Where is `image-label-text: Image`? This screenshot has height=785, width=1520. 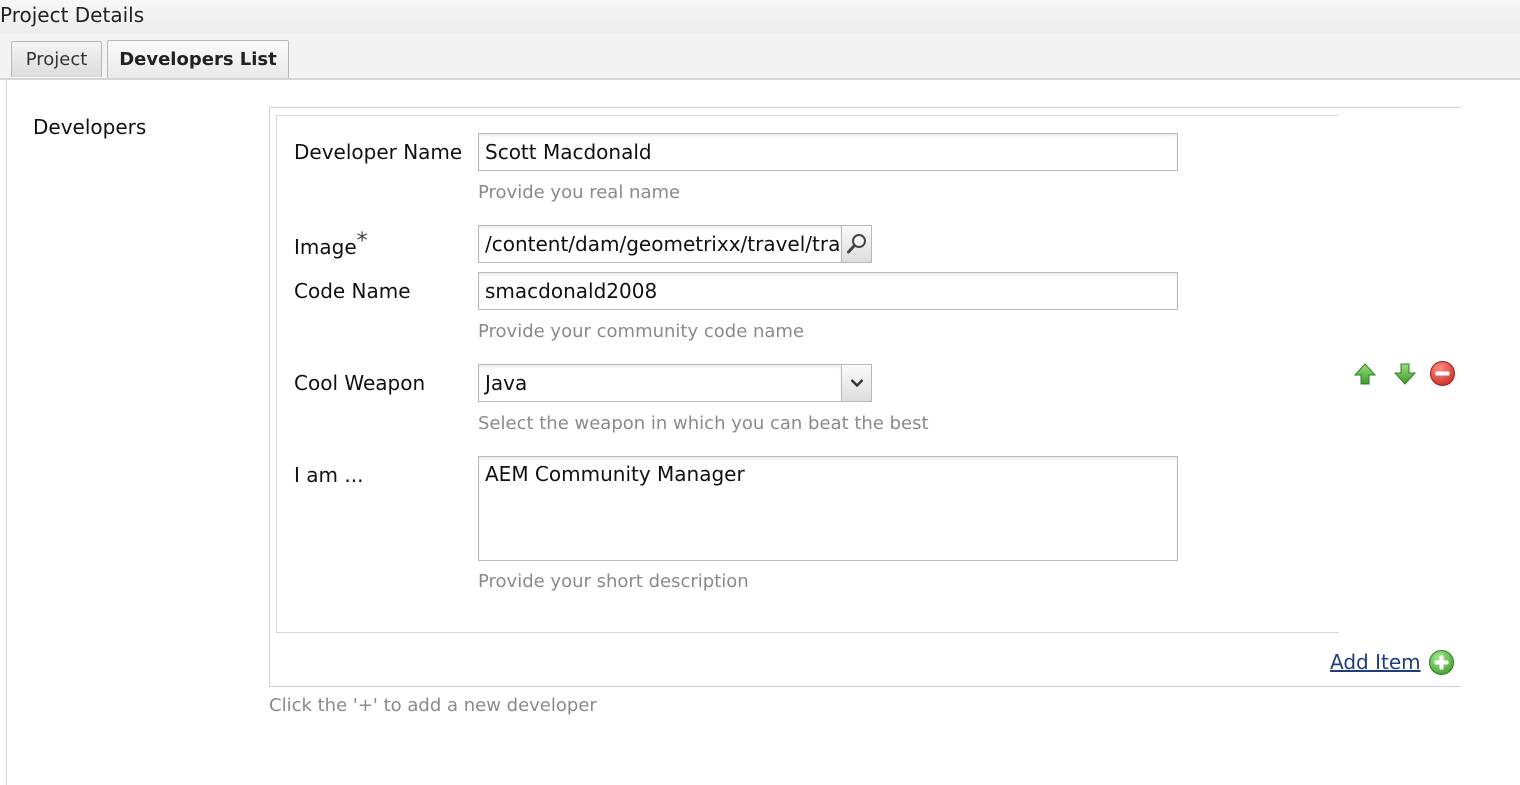 image-label-text: Image is located at coordinates (325, 247).